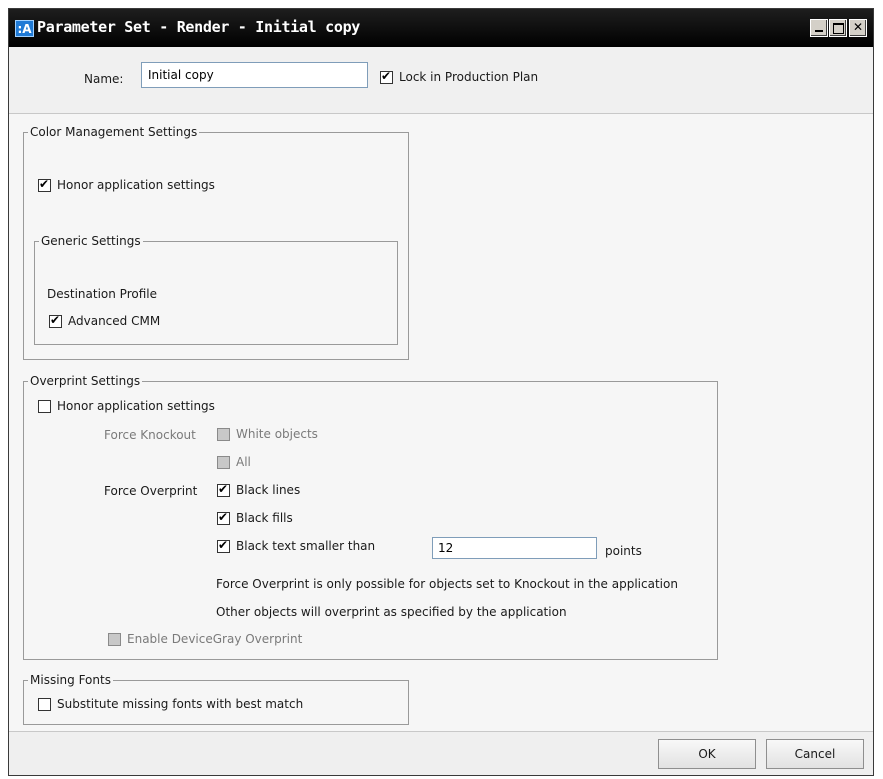  Describe the element at coordinates (223, 517) in the screenshot. I see `black-fills-checkbox` at that location.